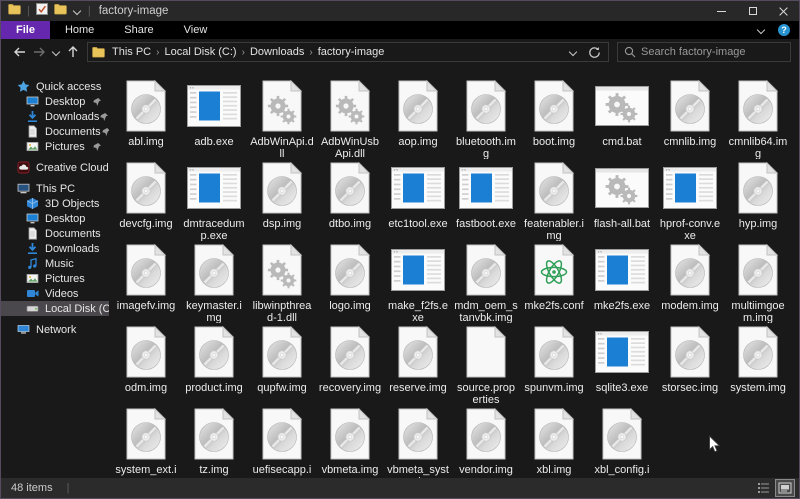 This screenshot has height=499, width=800. What do you see at coordinates (214, 282) in the screenshot?
I see `file-item: keymaster.img` at bounding box center [214, 282].